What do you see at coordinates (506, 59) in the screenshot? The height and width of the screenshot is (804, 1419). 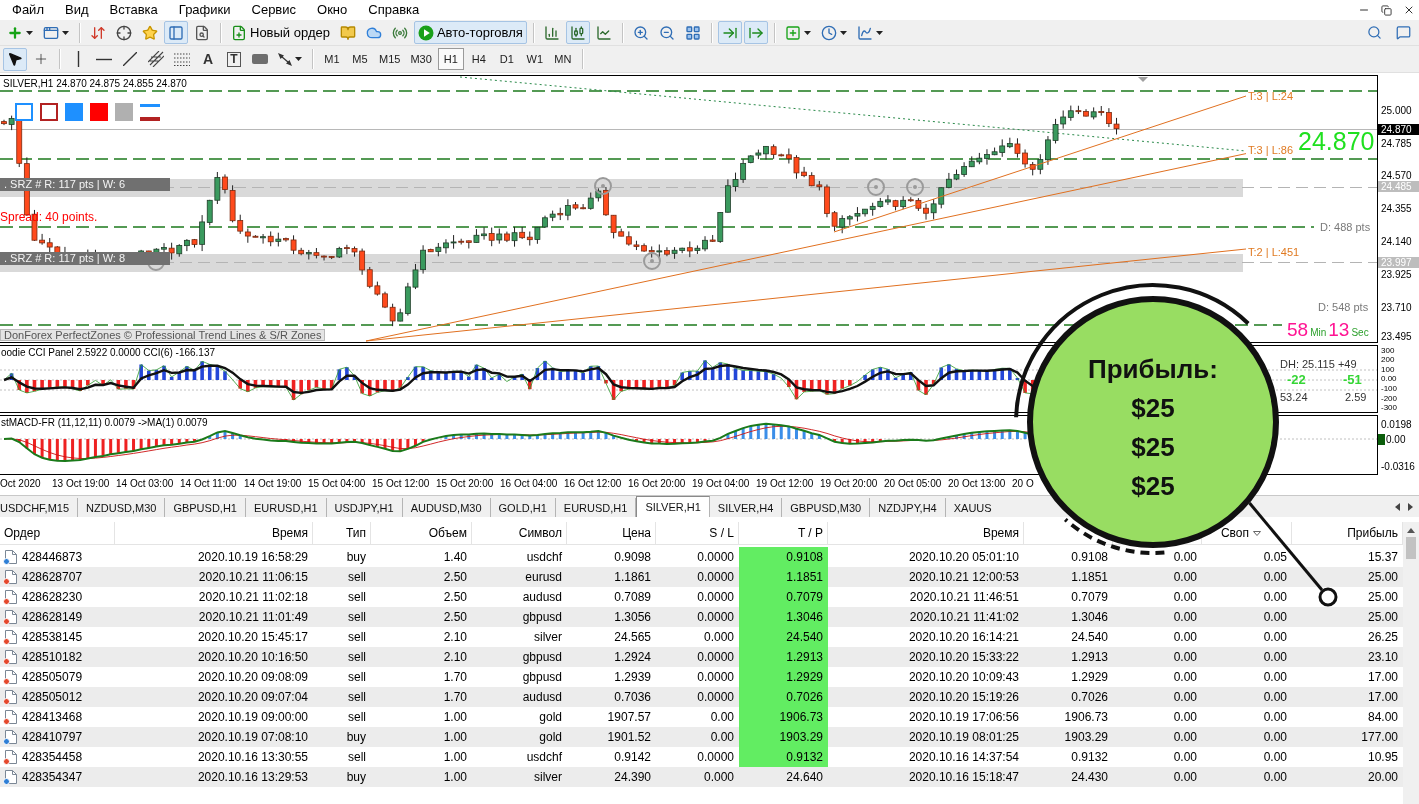 I see `timeframe-button: D1` at bounding box center [506, 59].